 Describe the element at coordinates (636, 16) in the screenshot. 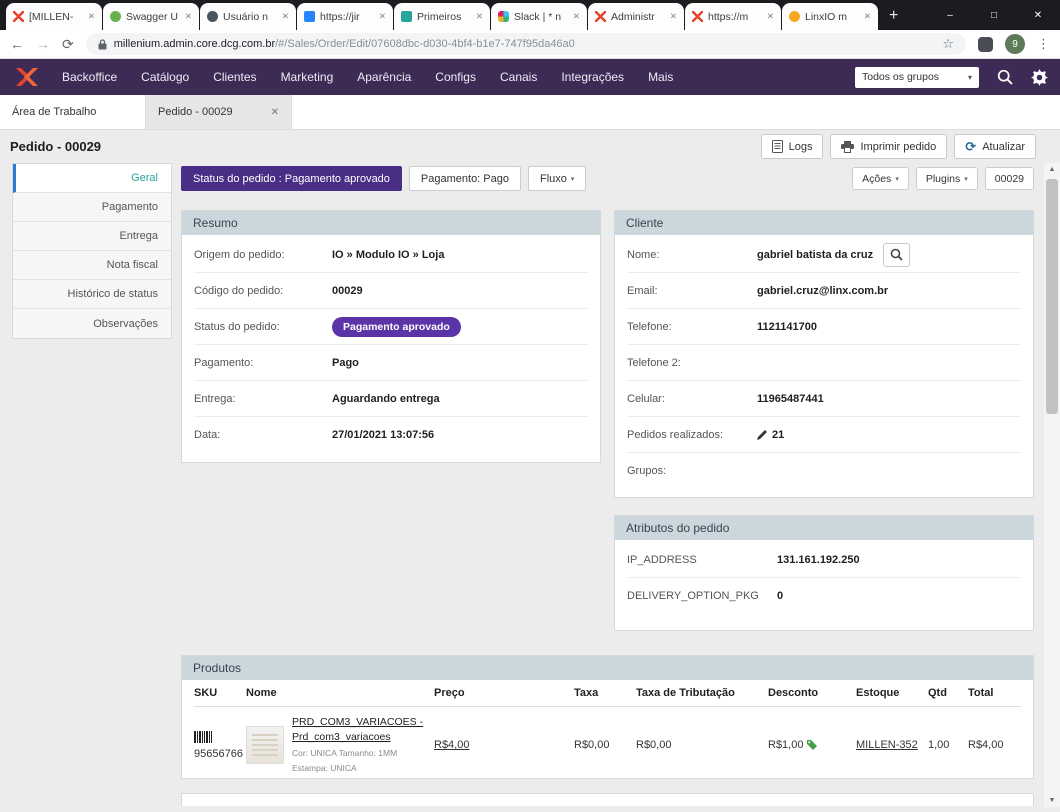

I see `browser-tab: Administr ✕` at that location.